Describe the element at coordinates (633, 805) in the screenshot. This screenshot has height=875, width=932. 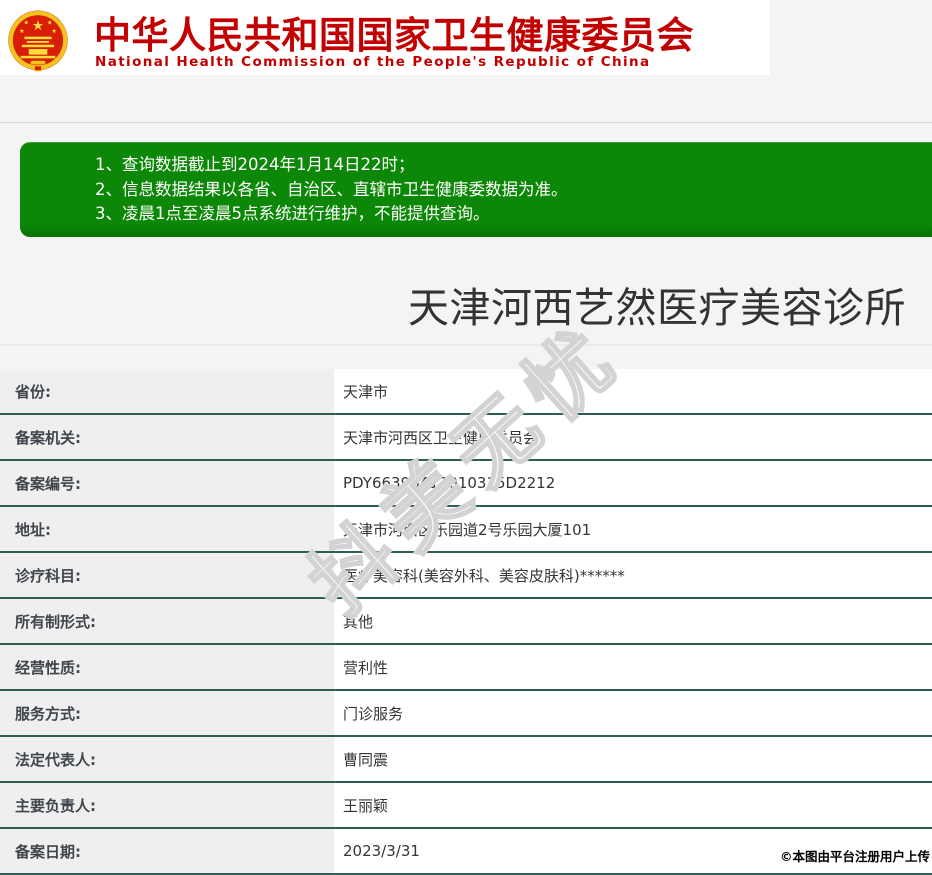
I see `row-value: 王丽颖` at that location.